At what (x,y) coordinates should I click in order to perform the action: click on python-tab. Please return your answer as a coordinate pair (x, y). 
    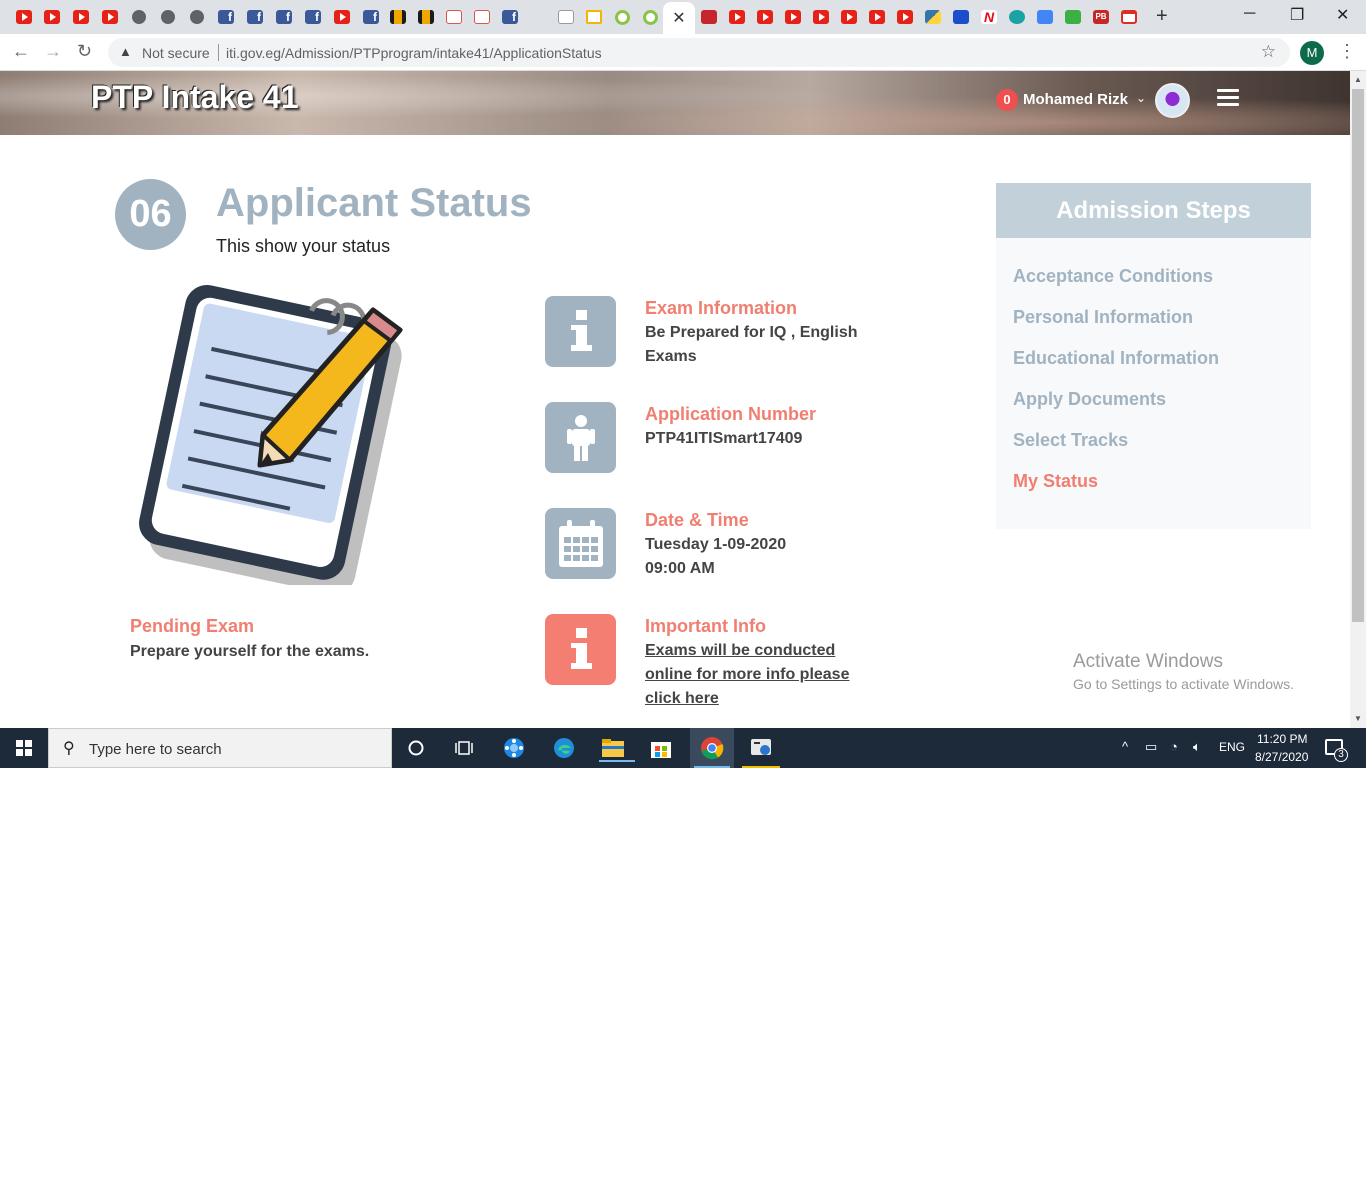
    Looking at the image, I should click on (933, 17).